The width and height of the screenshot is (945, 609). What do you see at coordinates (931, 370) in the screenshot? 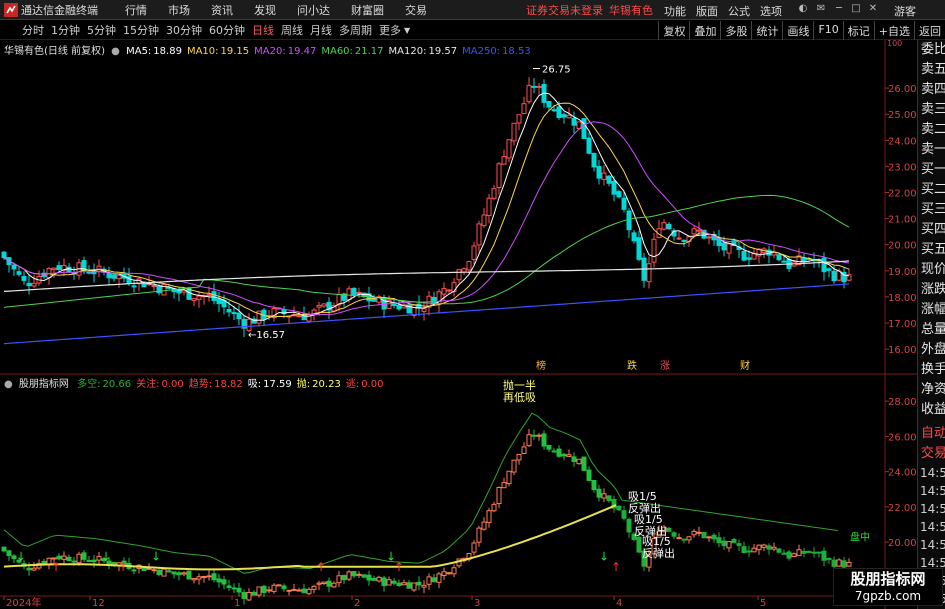
I see `side-field-16: 换手` at bounding box center [931, 370].